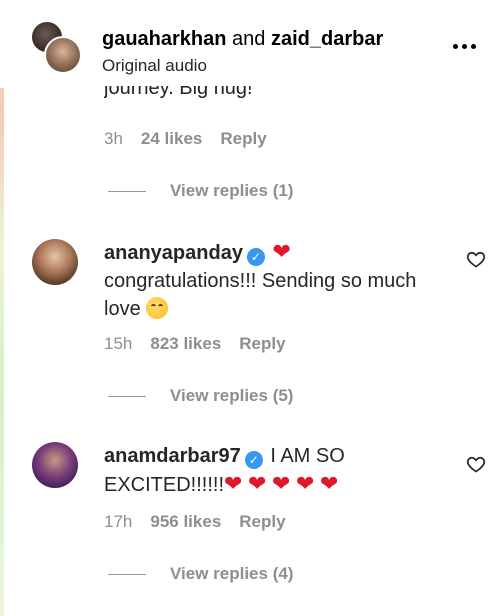 The image size is (500, 616). I want to click on audio-label: Original audio, so click(154, 66).